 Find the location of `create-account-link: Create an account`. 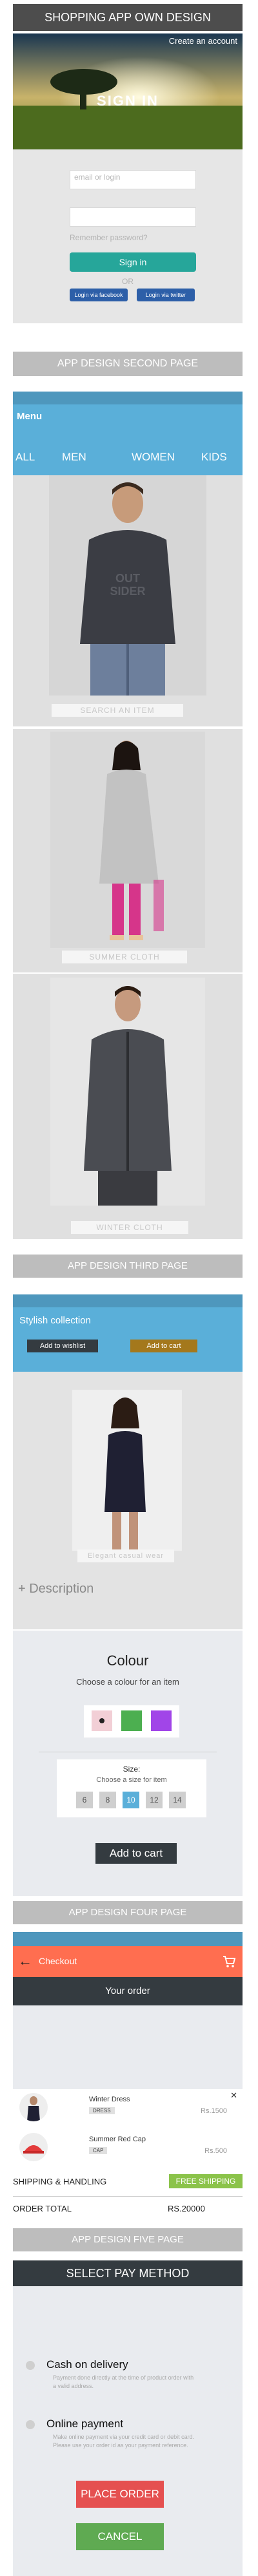

create-account-link: Create an account is located at coordinates (203, 41).